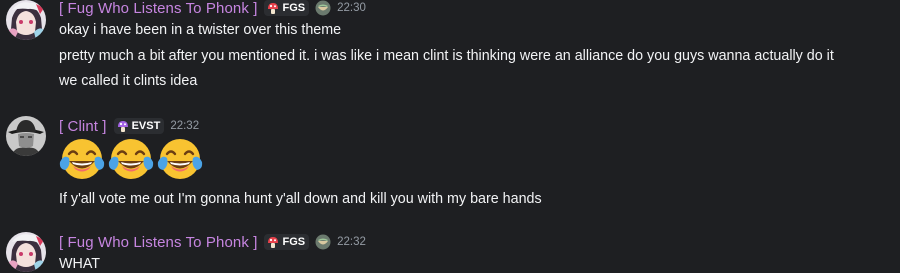 The image size is (900, 273). What do you see at coordinates (351, 8) in the screenshot?
I see `timestamp: 22:30` at bounding box center [351, 8].